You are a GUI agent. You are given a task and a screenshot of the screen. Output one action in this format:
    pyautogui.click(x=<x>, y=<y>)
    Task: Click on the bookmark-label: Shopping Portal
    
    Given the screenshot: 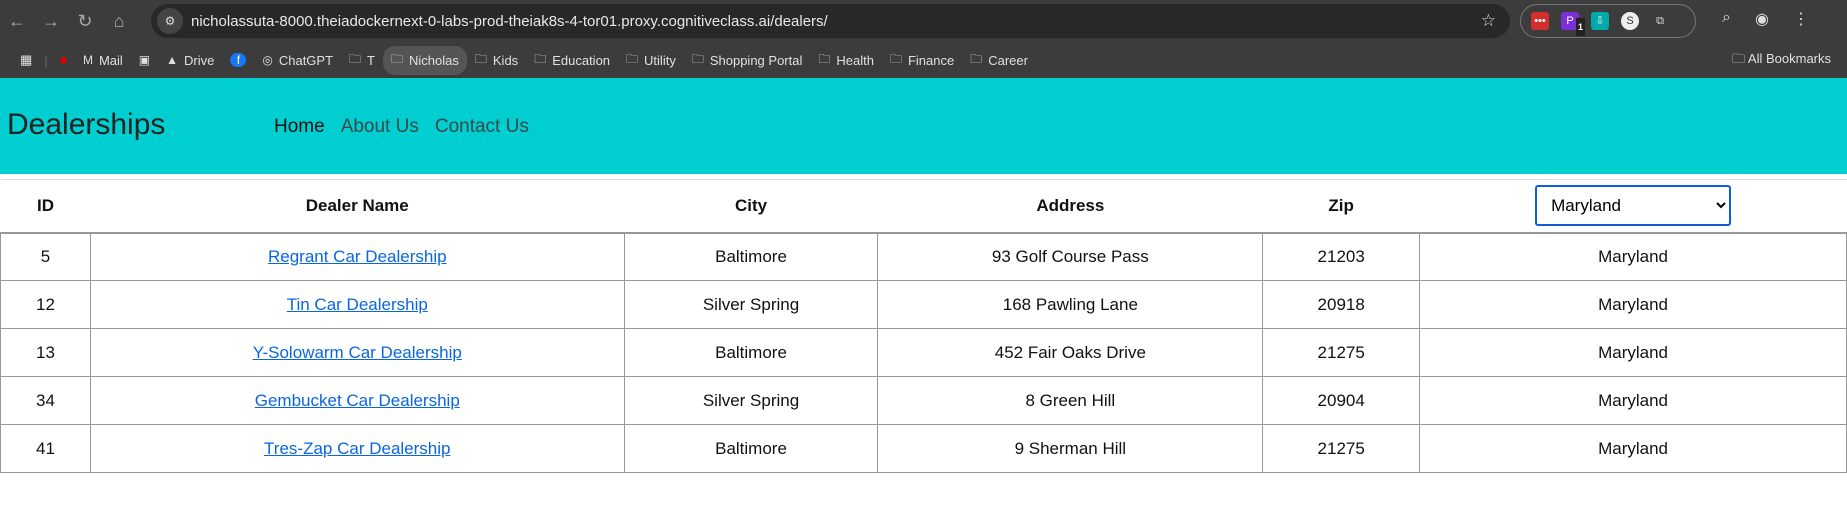 What is the action you would take?
    pyautogui.click(x=756, y=60)
    